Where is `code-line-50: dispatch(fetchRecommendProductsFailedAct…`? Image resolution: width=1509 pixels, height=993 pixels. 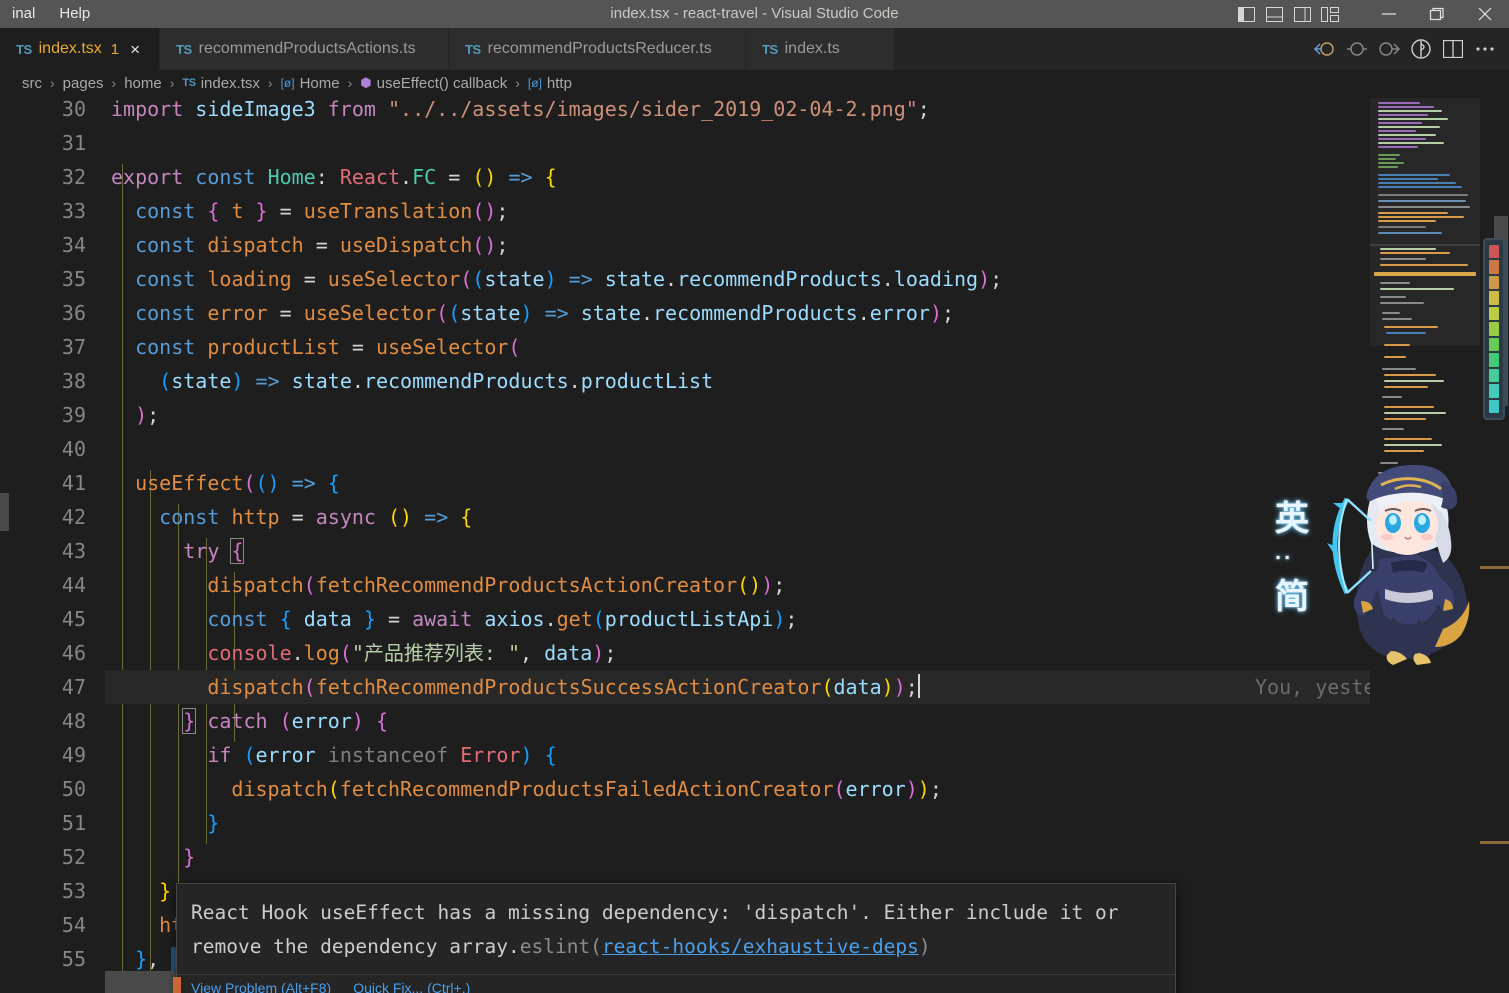 code-line-50: dispatch(fetchRecommendProductsFailedAct… is located at coordinates (807, 789).